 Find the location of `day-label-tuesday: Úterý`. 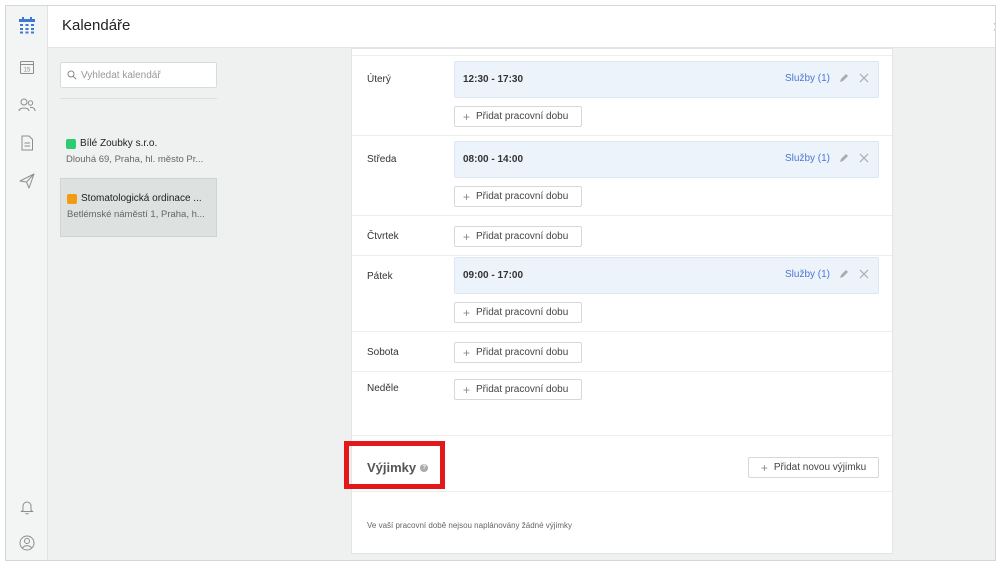

day-label-tuesday: Úterý is located at coordinates (379, 79).